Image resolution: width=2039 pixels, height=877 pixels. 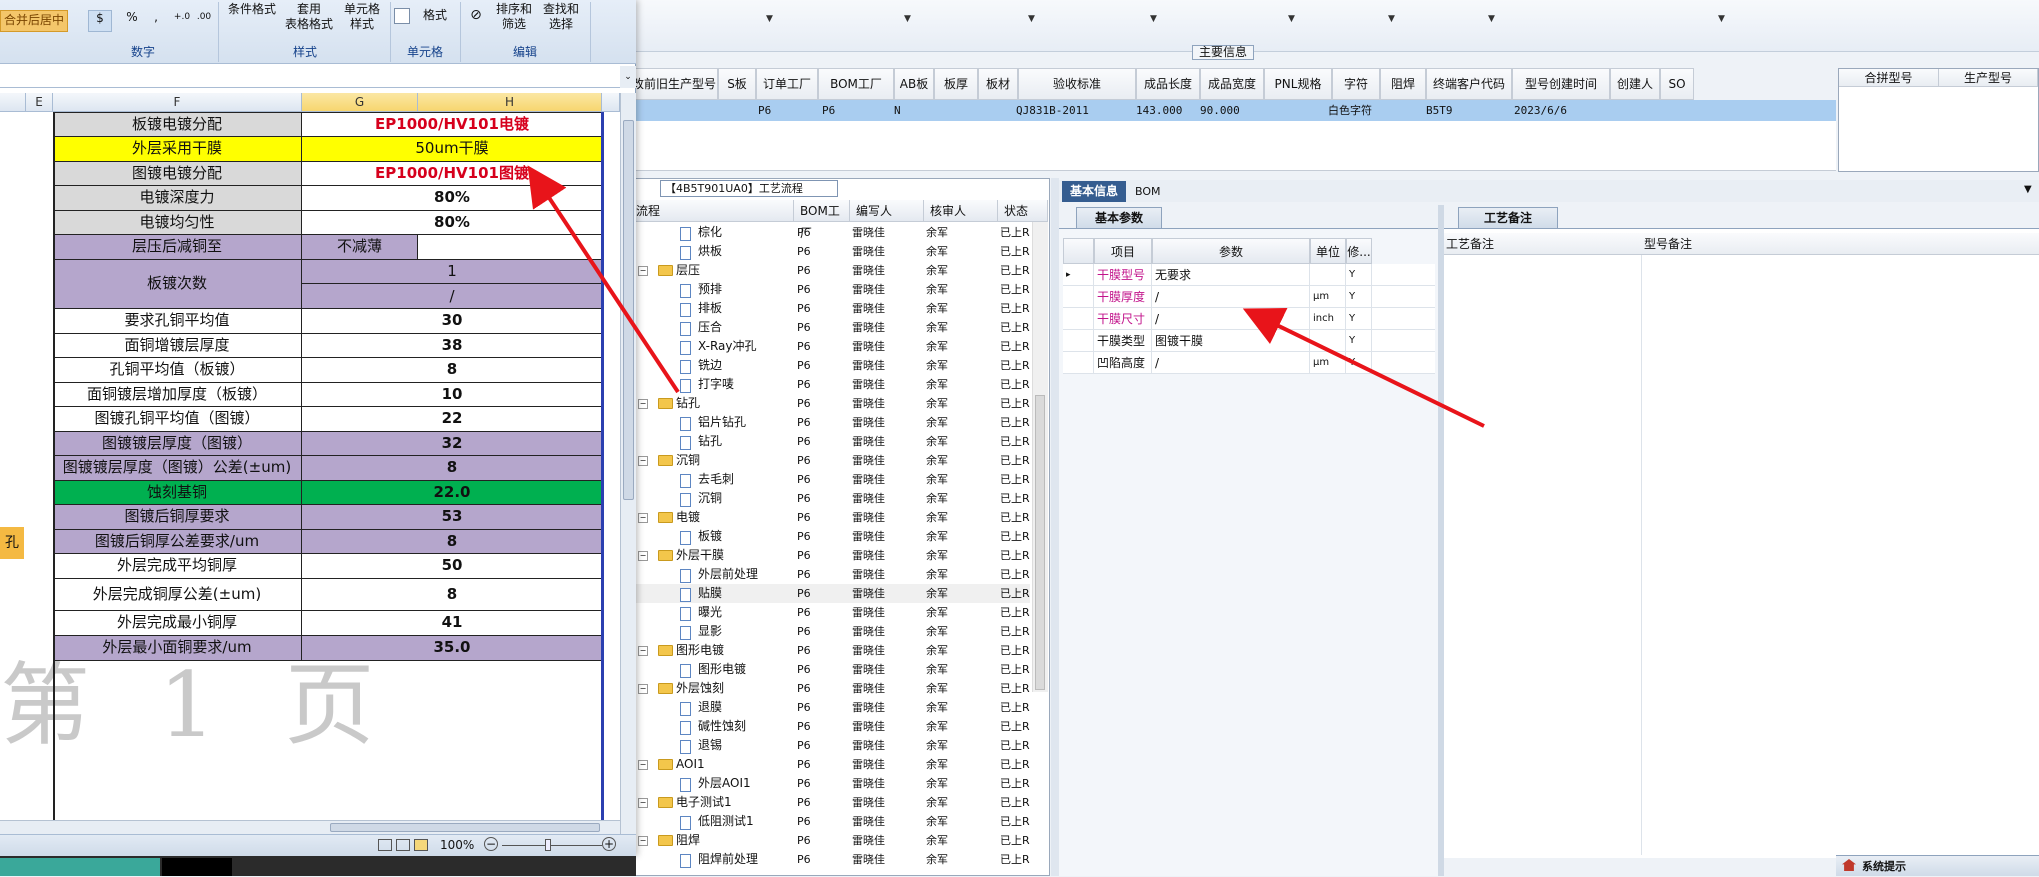 I want to click on grid-header: AB板, so click(x=914, y=84).